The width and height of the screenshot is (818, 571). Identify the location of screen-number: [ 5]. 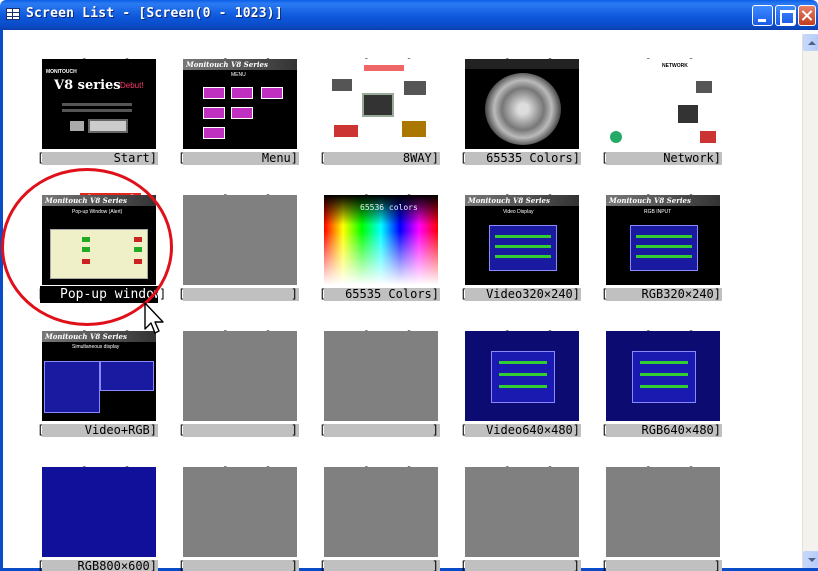
(89, 191).